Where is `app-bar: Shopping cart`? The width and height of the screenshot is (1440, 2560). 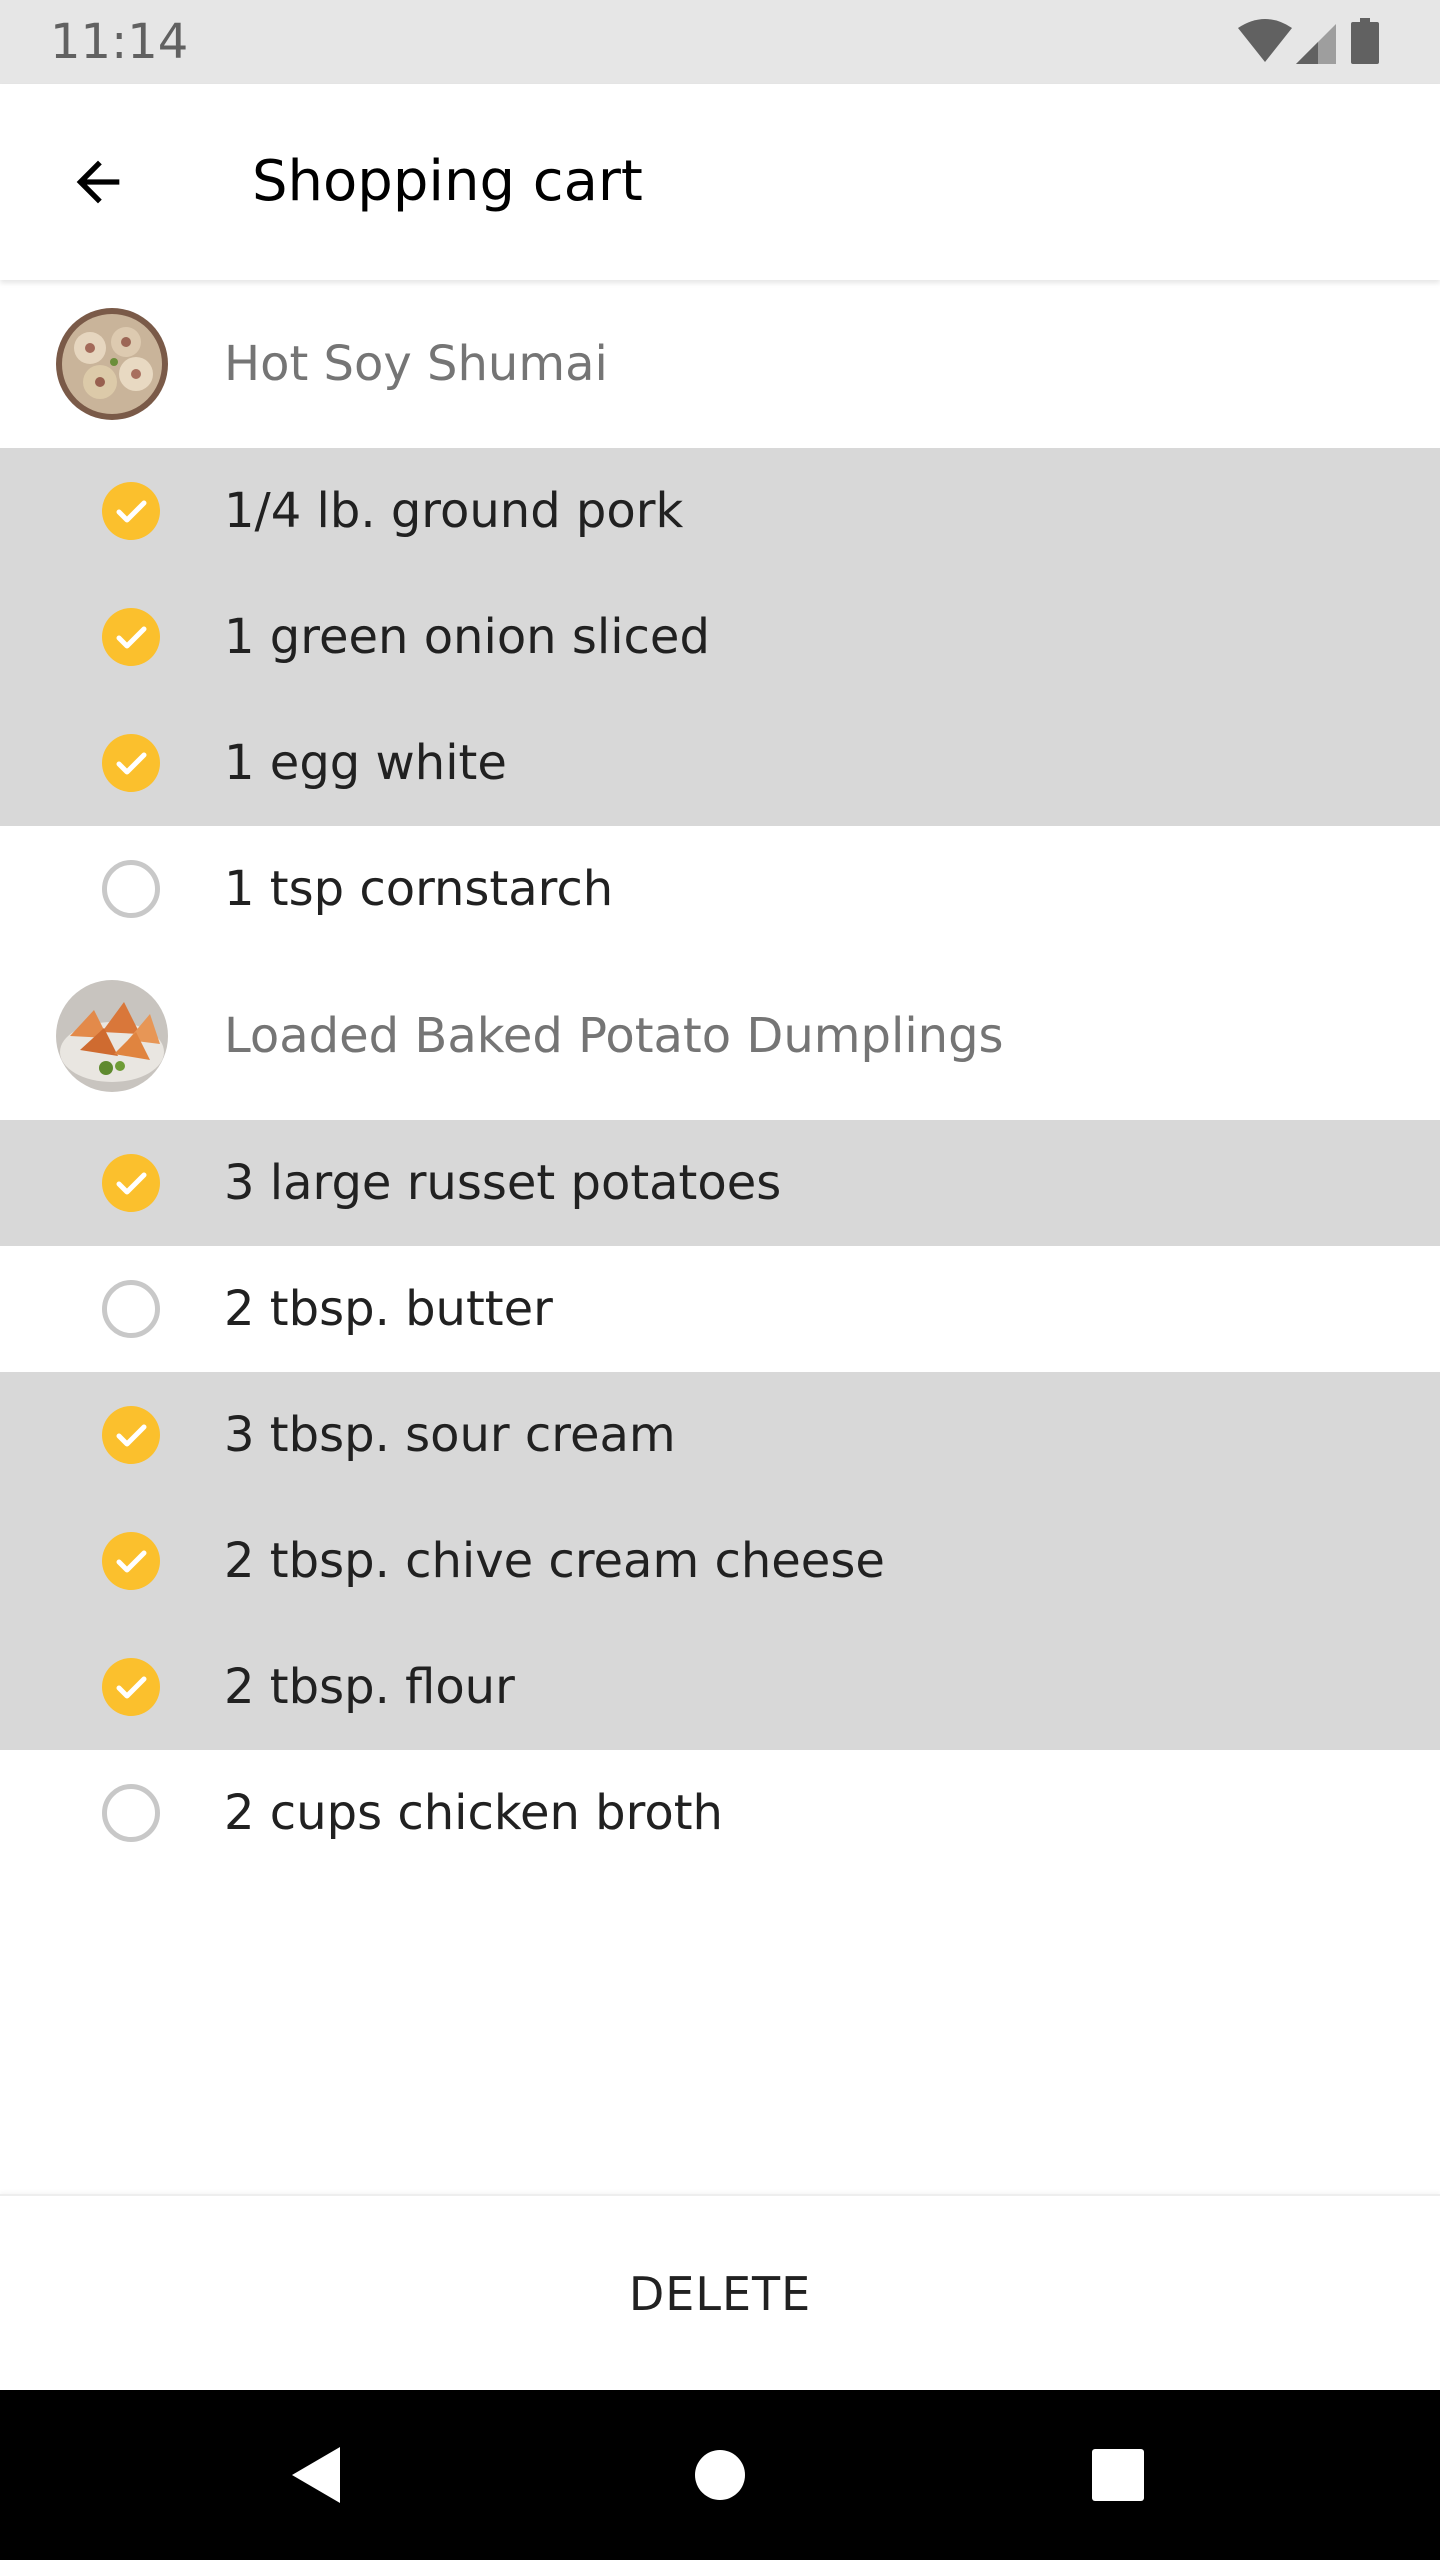 app-bar: Shopping cart is located at coordinates (720, 182).